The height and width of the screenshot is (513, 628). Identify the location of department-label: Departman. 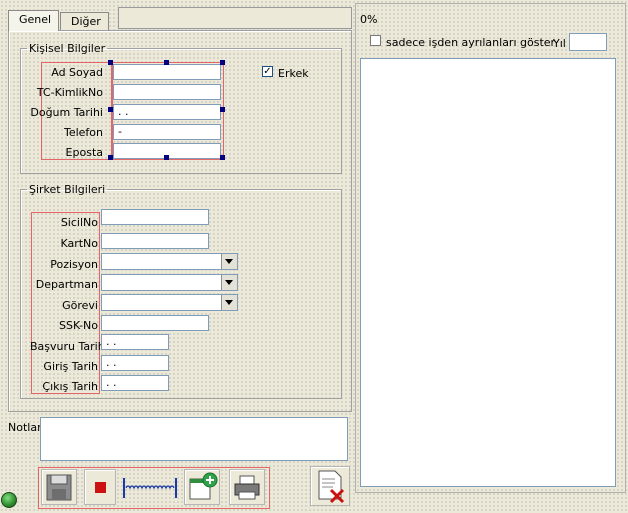
(66, 284).